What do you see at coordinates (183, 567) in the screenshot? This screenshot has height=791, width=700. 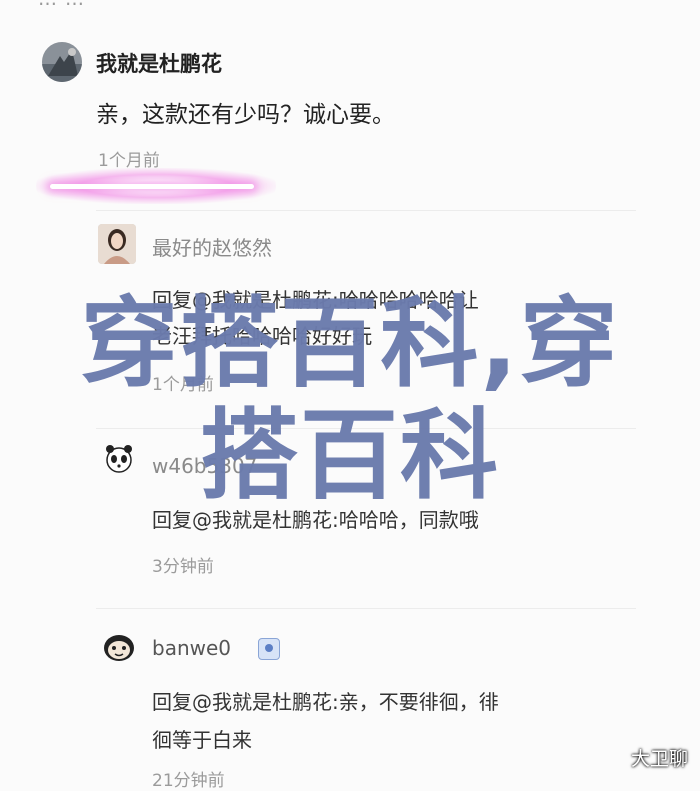 I see `reply-time: 3分钟前` at bounding box center [183, 567].